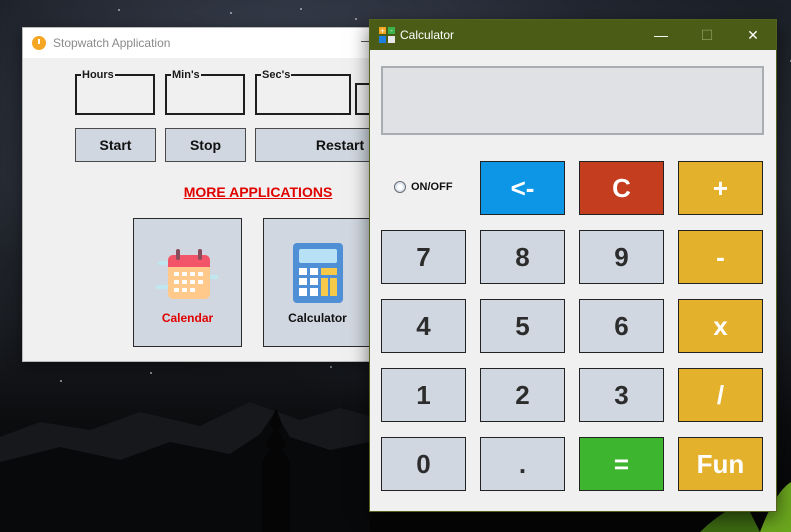  I want to click on stop-button: Stop, so click(205, 145).